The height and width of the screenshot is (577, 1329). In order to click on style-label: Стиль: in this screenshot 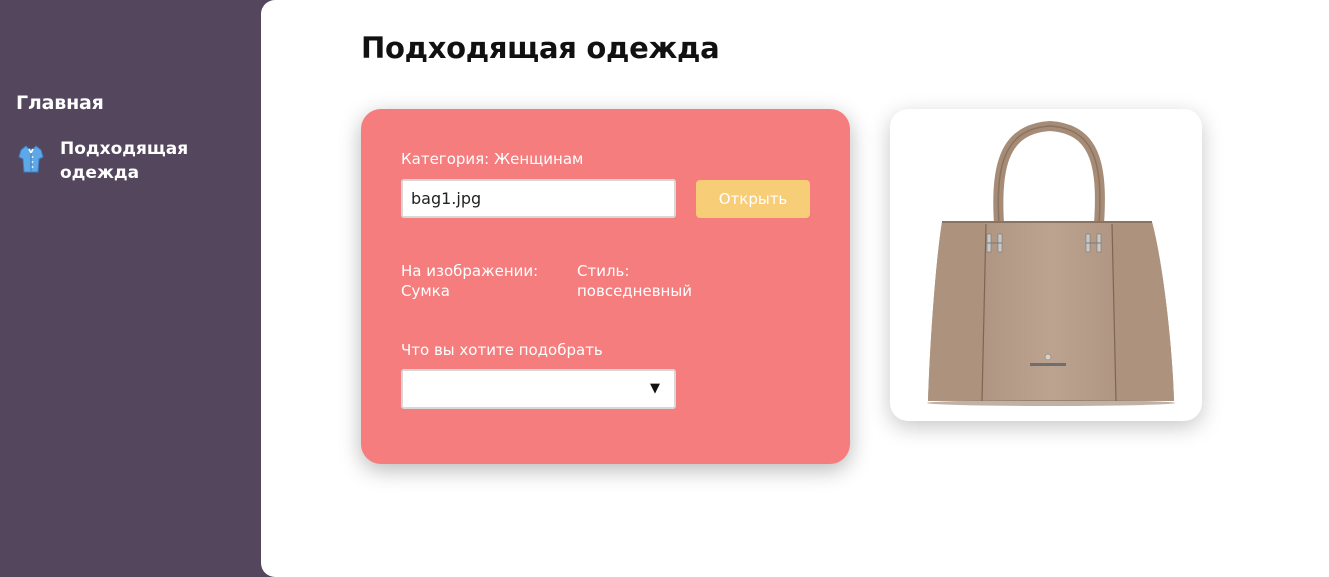, I will do `click(603, 271)`.